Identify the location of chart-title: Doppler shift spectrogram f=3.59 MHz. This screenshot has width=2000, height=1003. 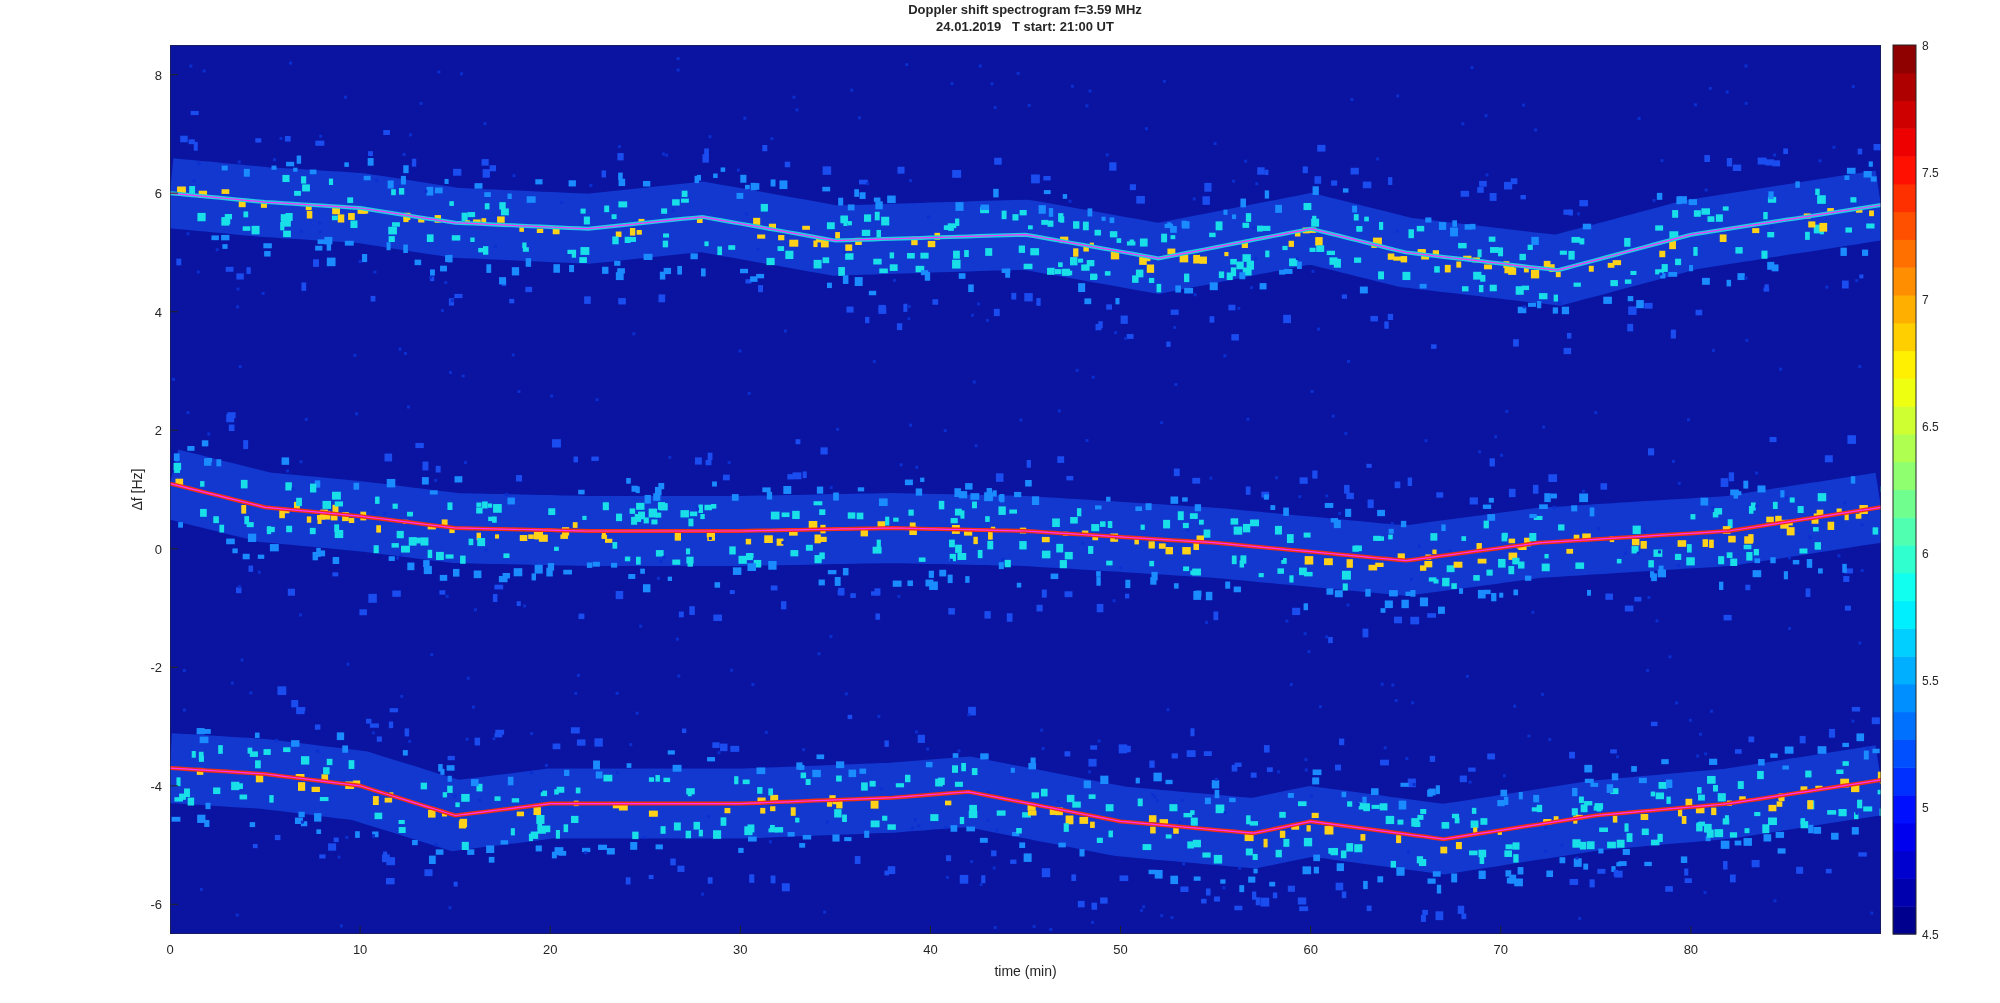
(1025, 9).